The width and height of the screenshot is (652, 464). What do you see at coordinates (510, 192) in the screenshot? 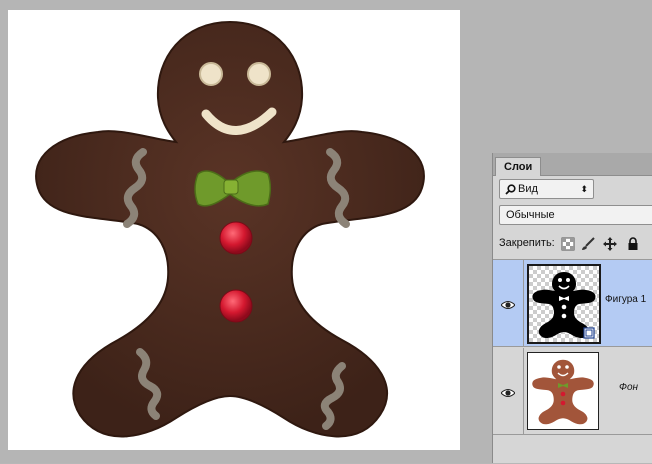
I see `search-icon` at bounding box center [510, 192].